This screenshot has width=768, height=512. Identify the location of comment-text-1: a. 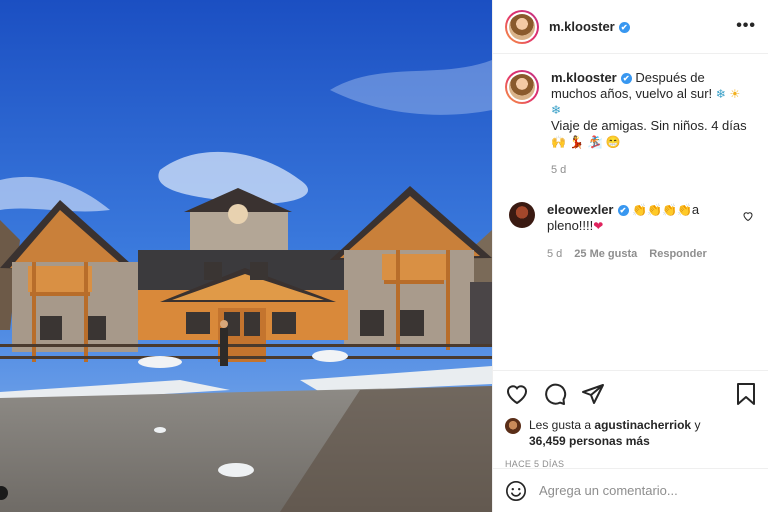
(695, 209).